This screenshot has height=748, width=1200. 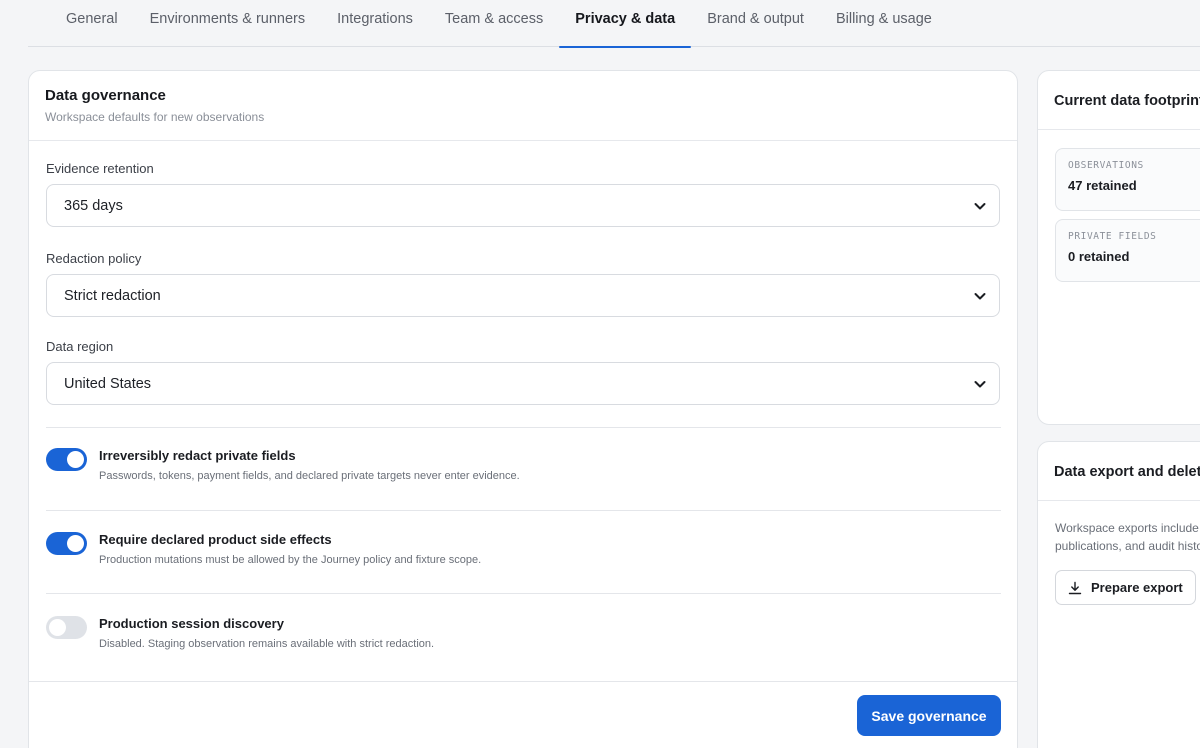 What do you see at coordinates (108, 383) in the screenshot?
I see `select-value: United States` at bounding box center [108, 383].